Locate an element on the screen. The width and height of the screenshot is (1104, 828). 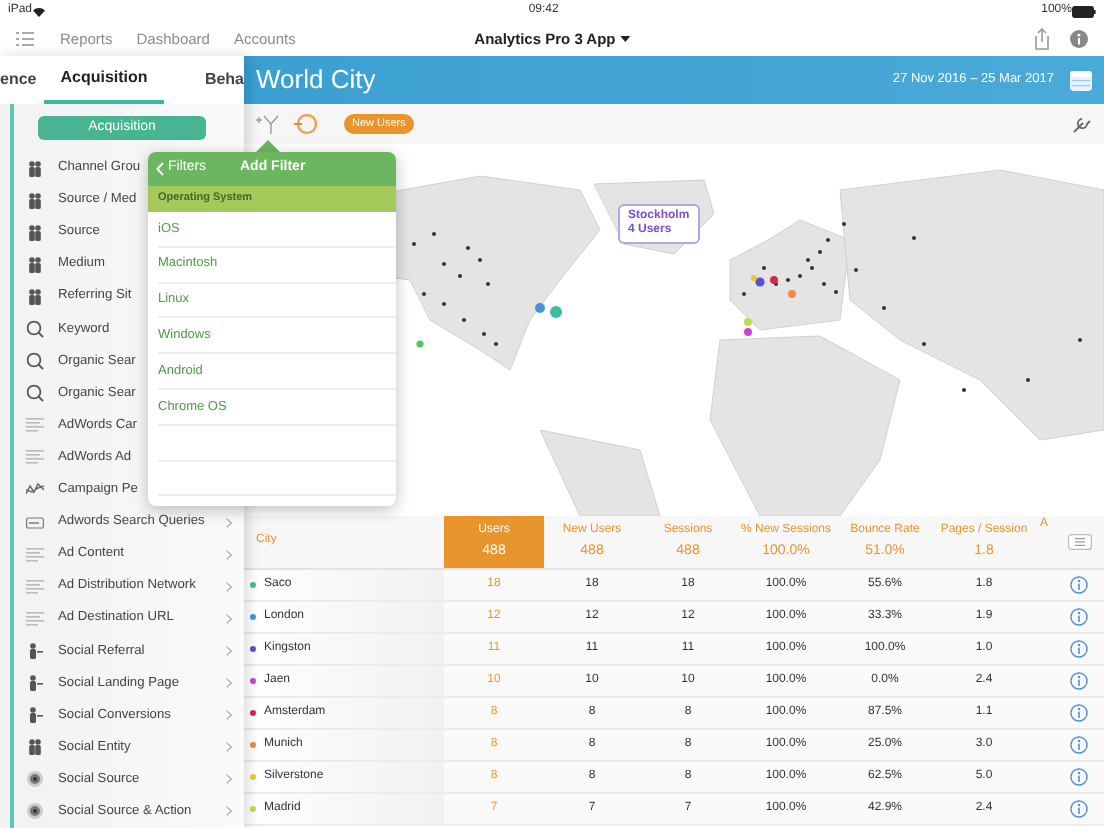
tab: Acquisition is located at coordinates (104, 80).